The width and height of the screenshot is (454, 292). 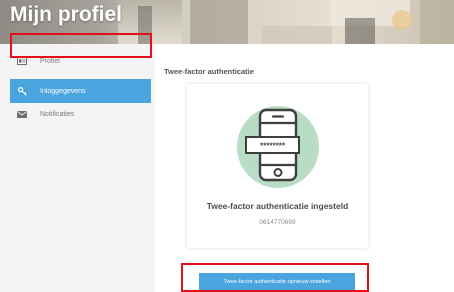 I want to click on masked-code: ********, so click(x=273, y=146).